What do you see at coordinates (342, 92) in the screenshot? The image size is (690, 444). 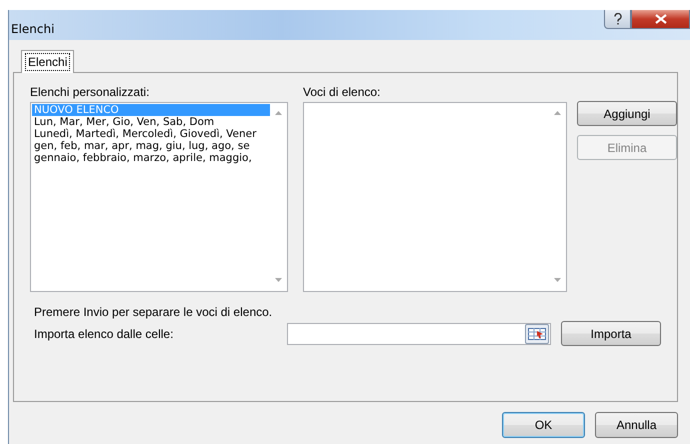 I see `entries-label: Voci di elenco:` at bounding box center [342, 92].